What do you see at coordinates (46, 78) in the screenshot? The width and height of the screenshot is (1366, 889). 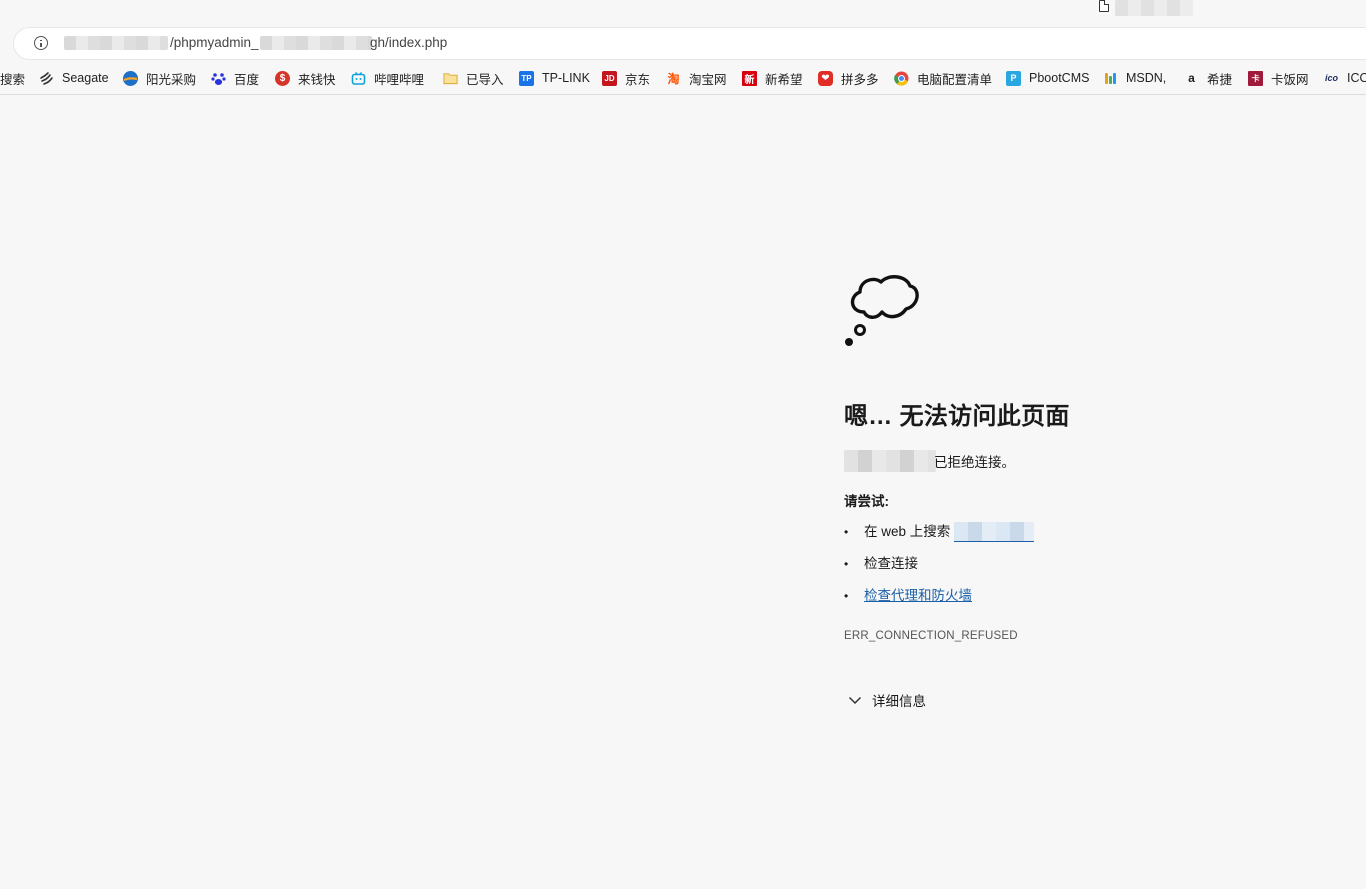 I see `seagate-icon` at bounding box center [46, 78].